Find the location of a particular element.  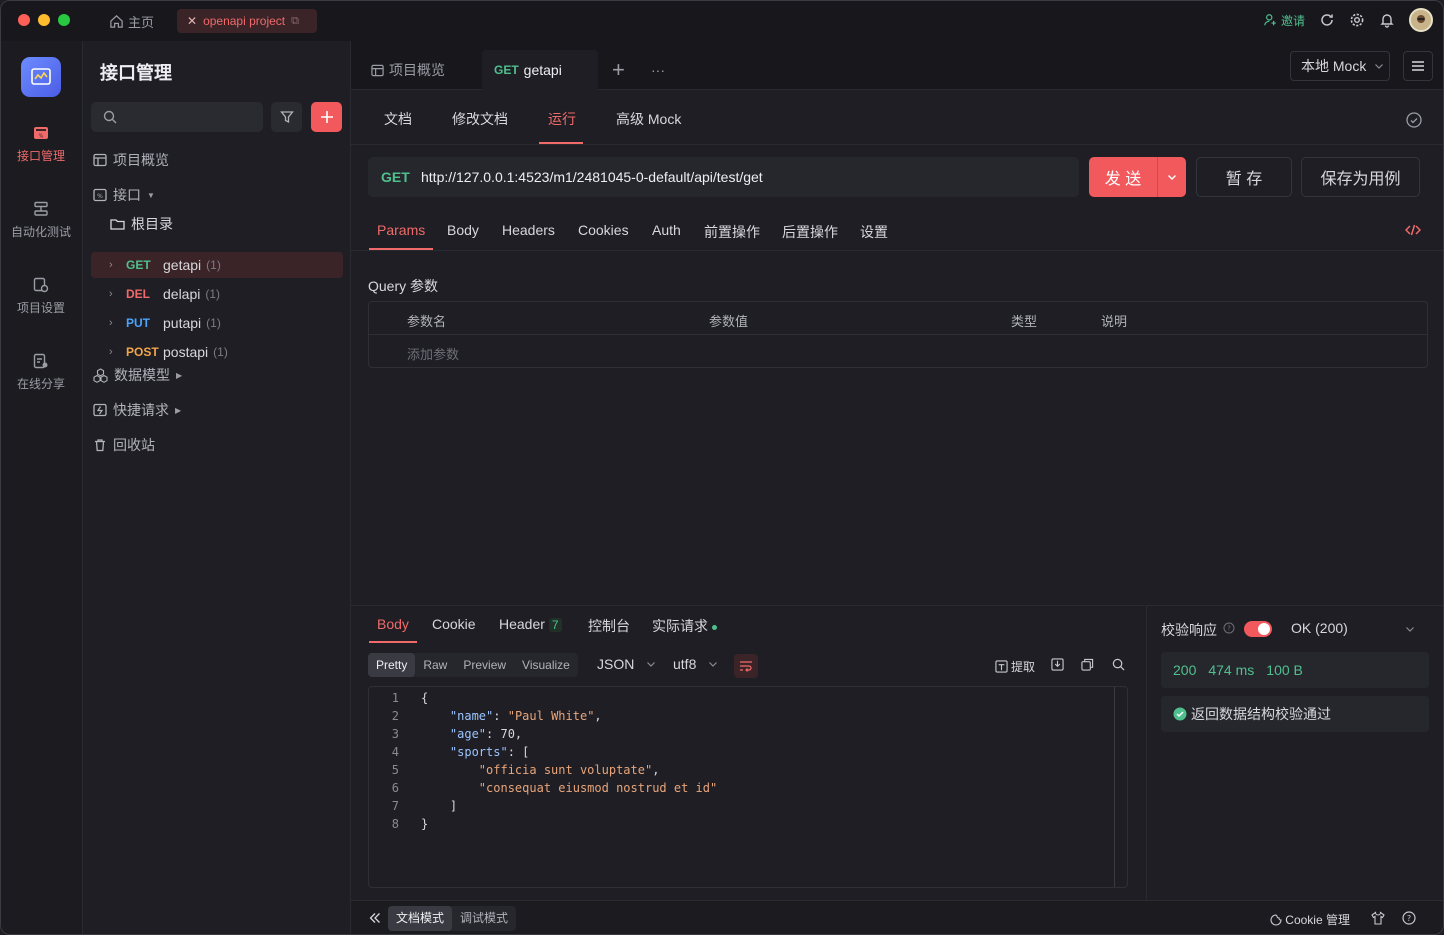

sidebar-item-data-model: 数据模型 ▶ is located at coordinates (137, 375).